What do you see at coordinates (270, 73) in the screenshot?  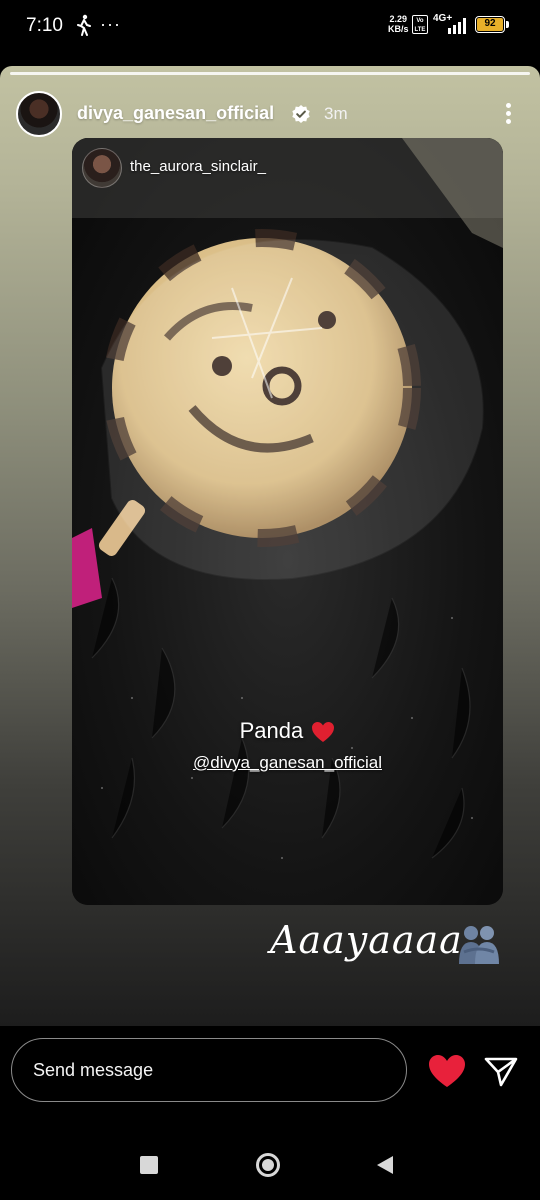 I see `story-progress-bar` at bounding box center [270, 73].